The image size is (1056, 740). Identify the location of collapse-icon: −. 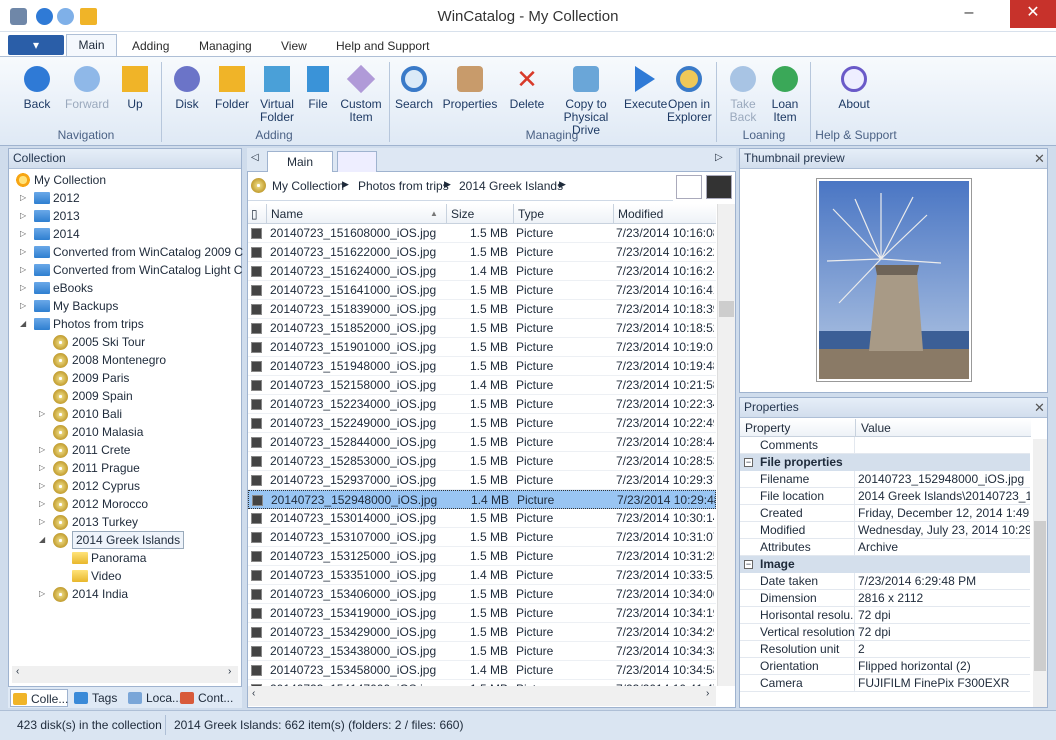
(748, 462).